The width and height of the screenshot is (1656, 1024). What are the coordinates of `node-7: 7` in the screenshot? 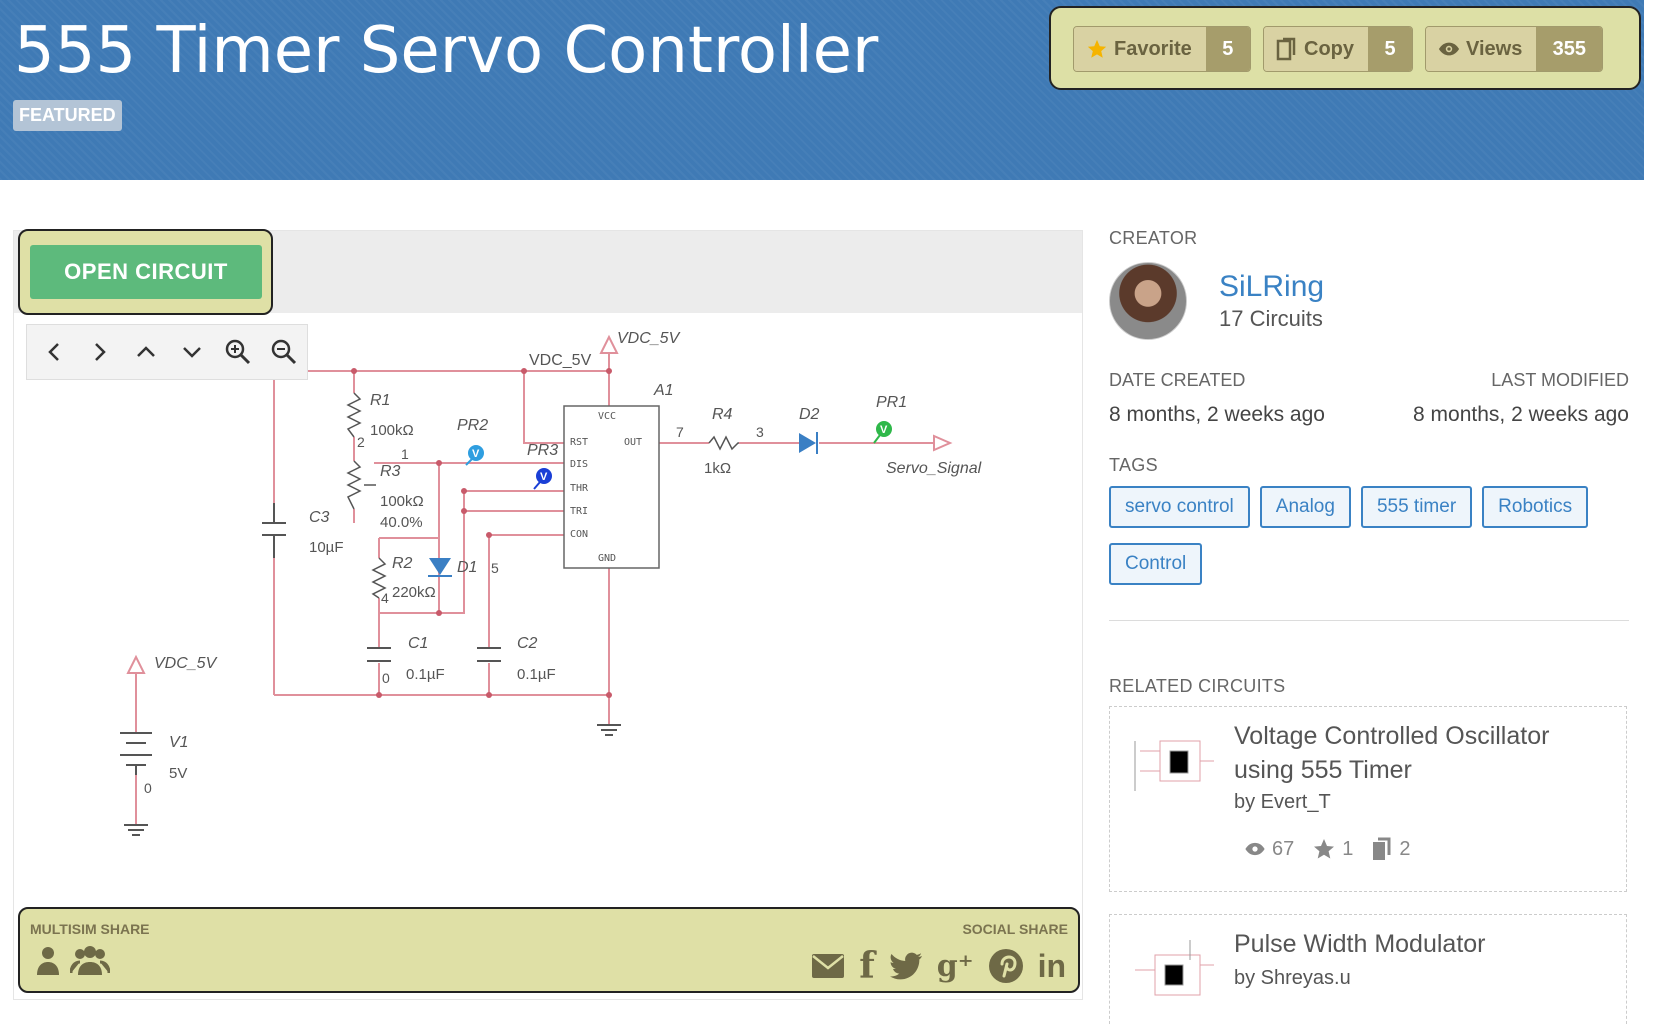 It's located at (680, 432).